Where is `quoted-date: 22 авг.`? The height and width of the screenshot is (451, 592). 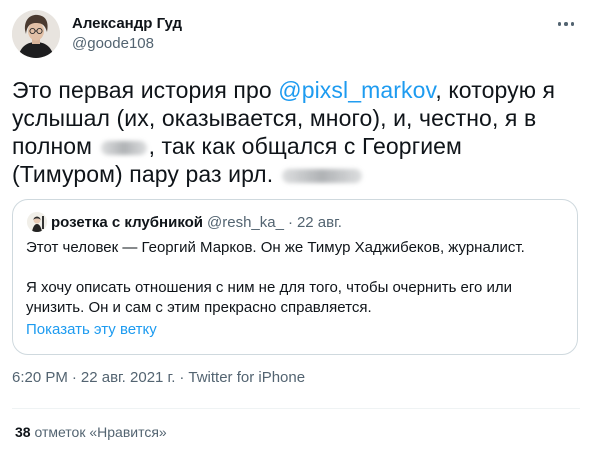
quoted-date: 22 авг. is located at coordinates (319, 222).